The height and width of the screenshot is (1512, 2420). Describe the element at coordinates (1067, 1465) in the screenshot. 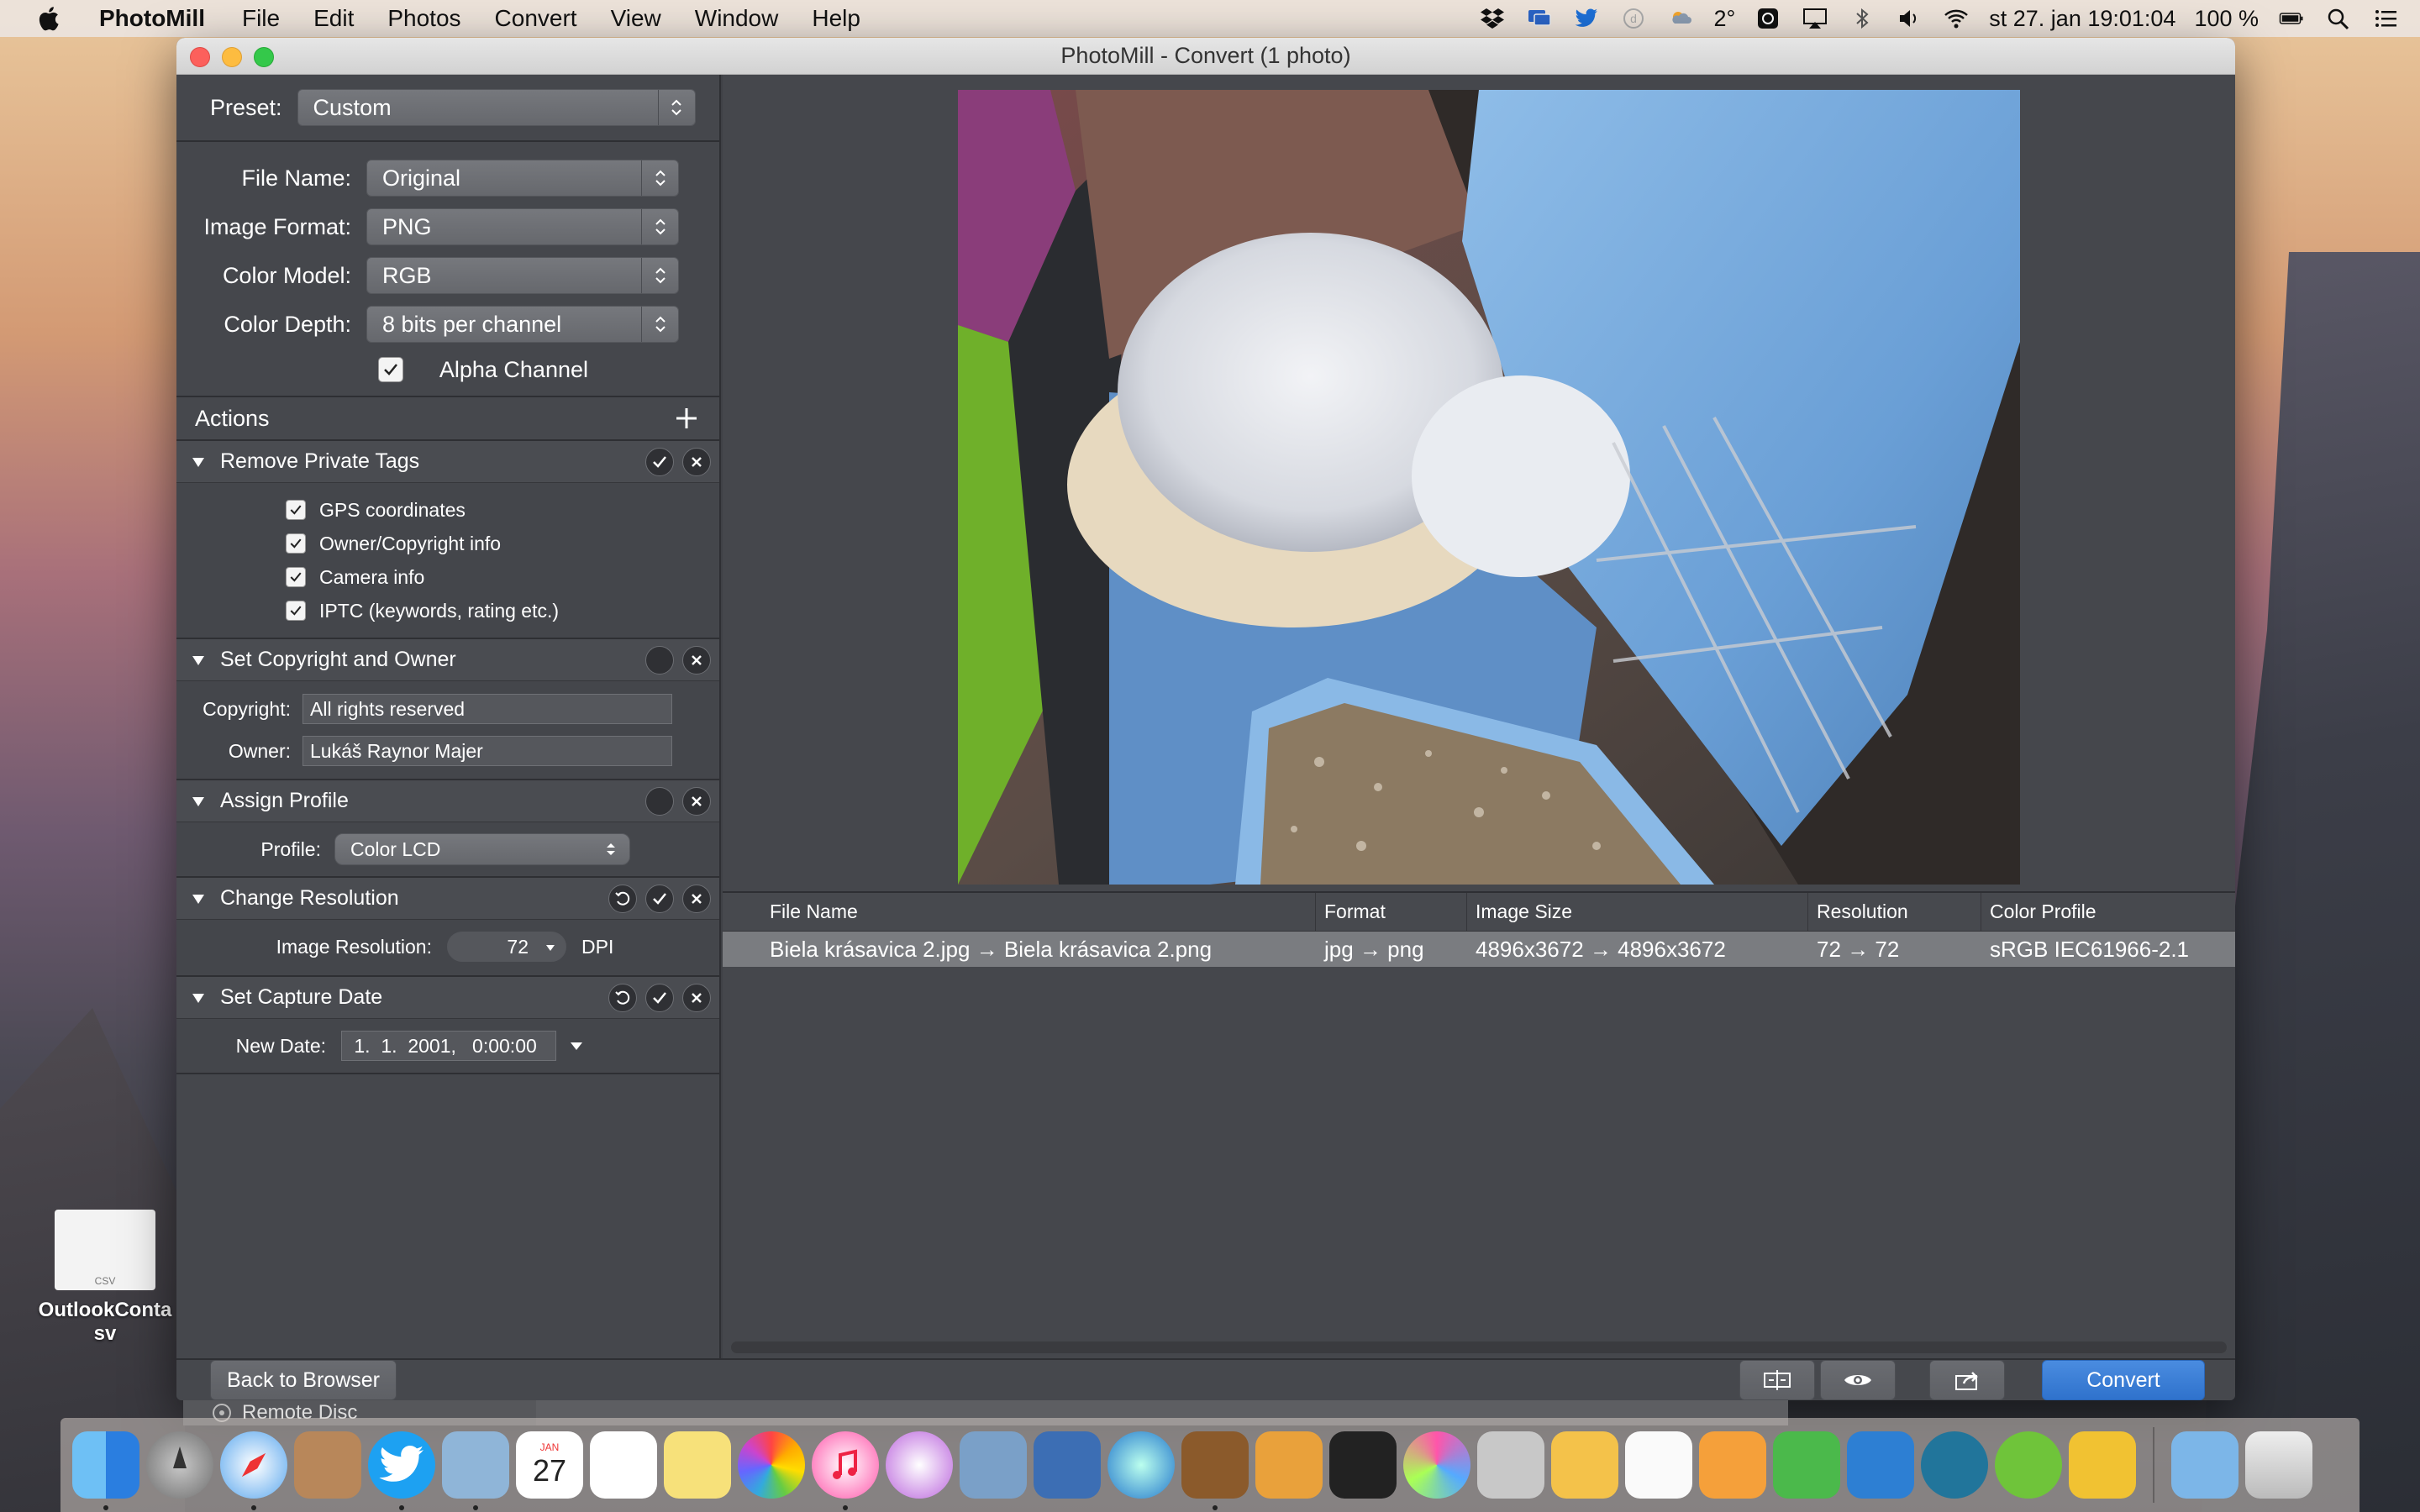

I see `keynote-dock-icon` at that location.